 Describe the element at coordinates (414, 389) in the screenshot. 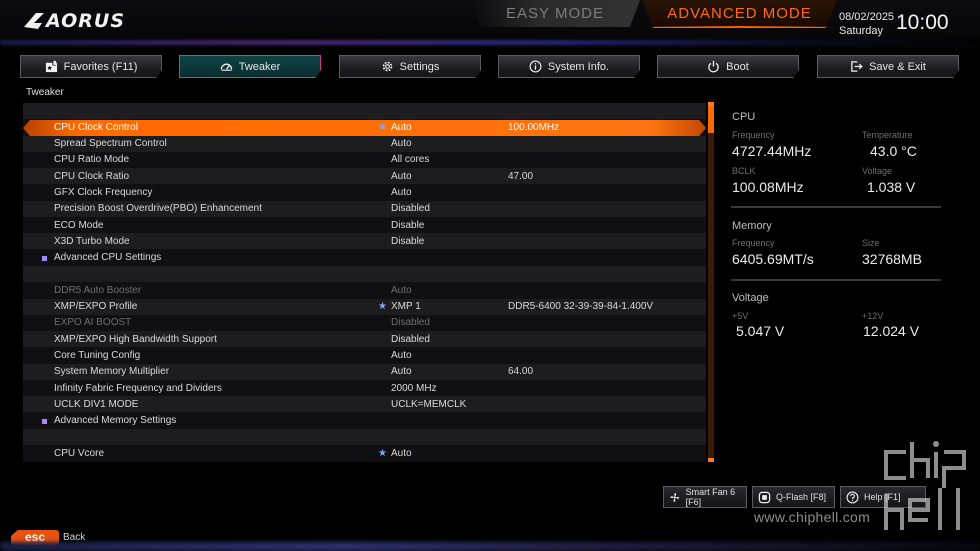

I see `setting-value: 2000 MHz` at that location.